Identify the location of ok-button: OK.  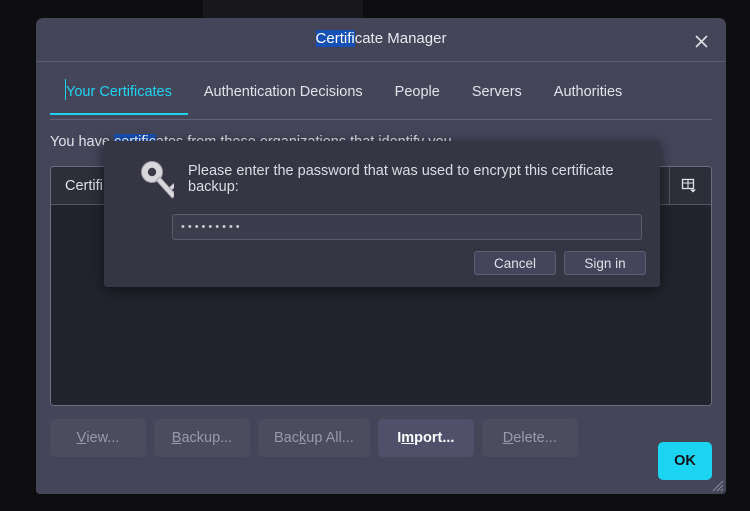
(685, 461).